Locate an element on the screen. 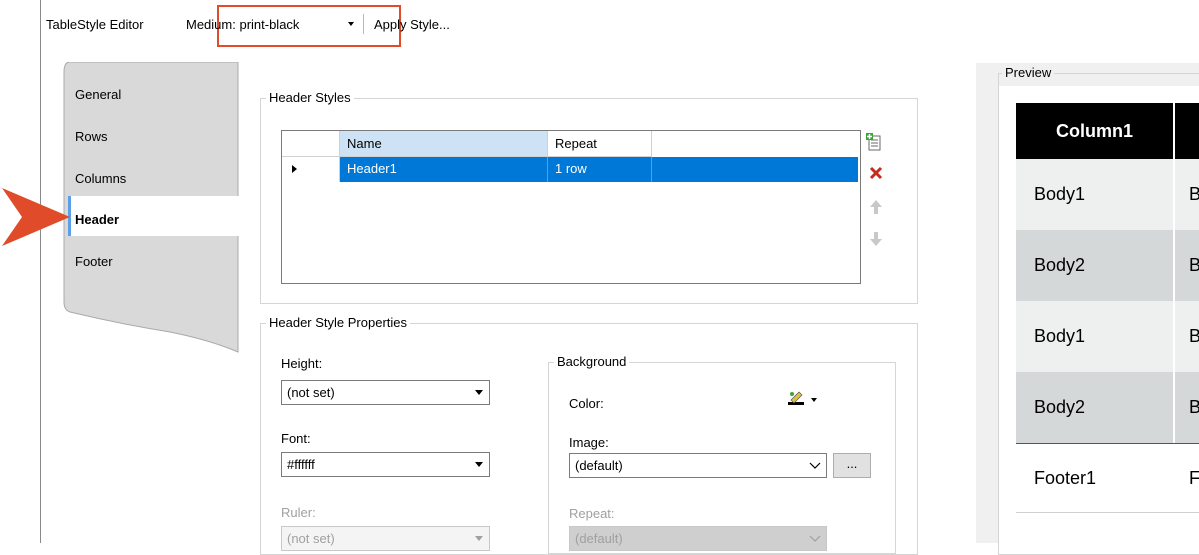  preview-body-row-2-col2: B is located at coordinates (1187, 265).